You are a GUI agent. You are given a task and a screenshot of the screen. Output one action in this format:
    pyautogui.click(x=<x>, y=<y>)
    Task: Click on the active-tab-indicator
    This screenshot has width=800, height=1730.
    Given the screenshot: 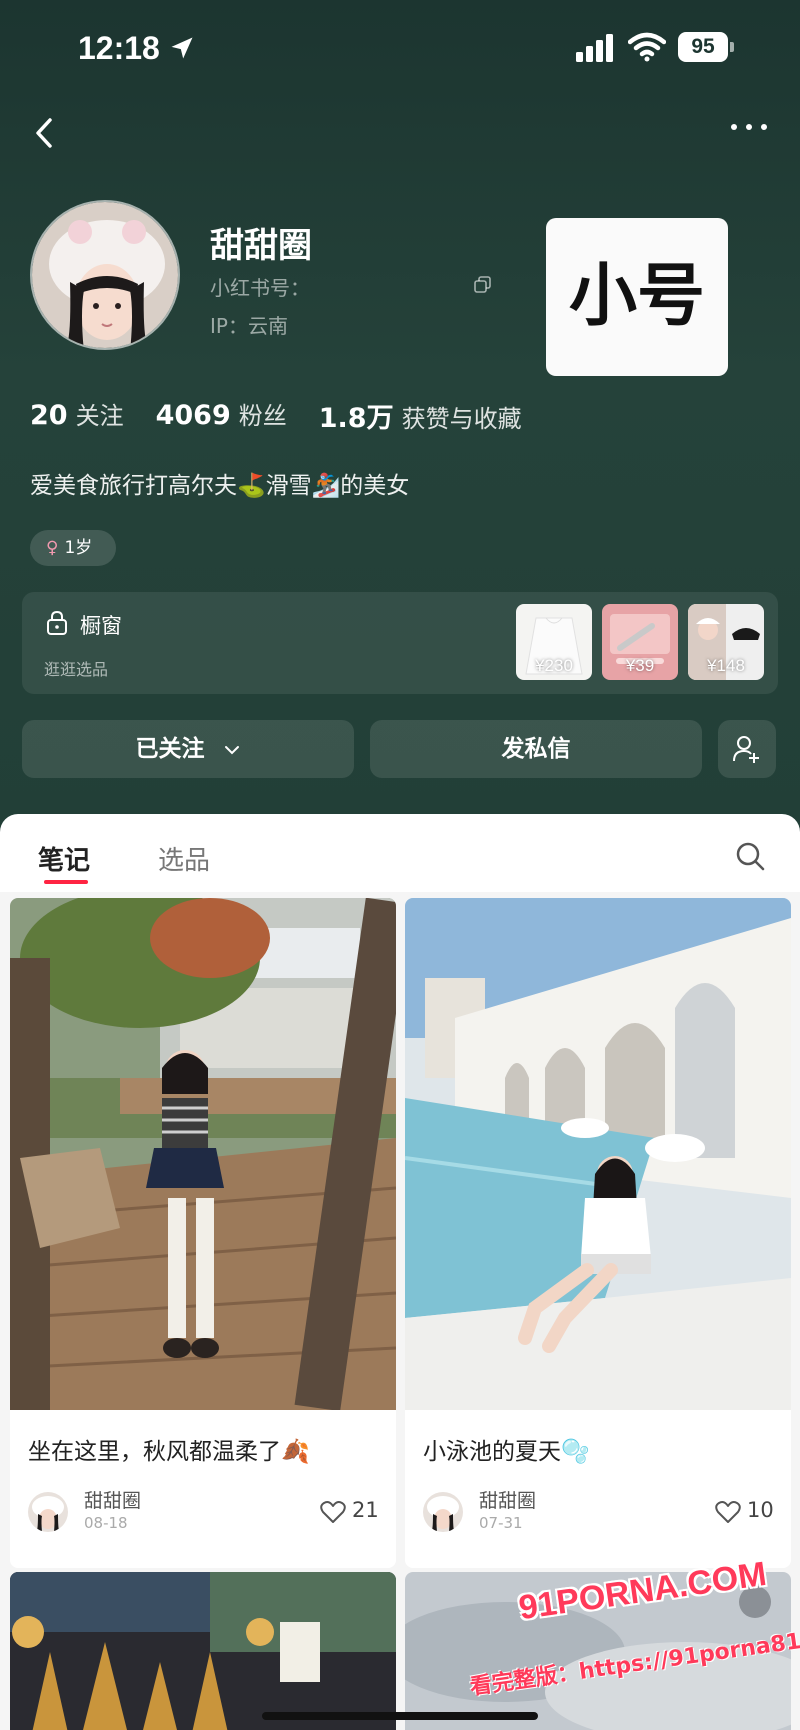 What is the action you would take?
    pyautogui.click(x=66, y=882)
    